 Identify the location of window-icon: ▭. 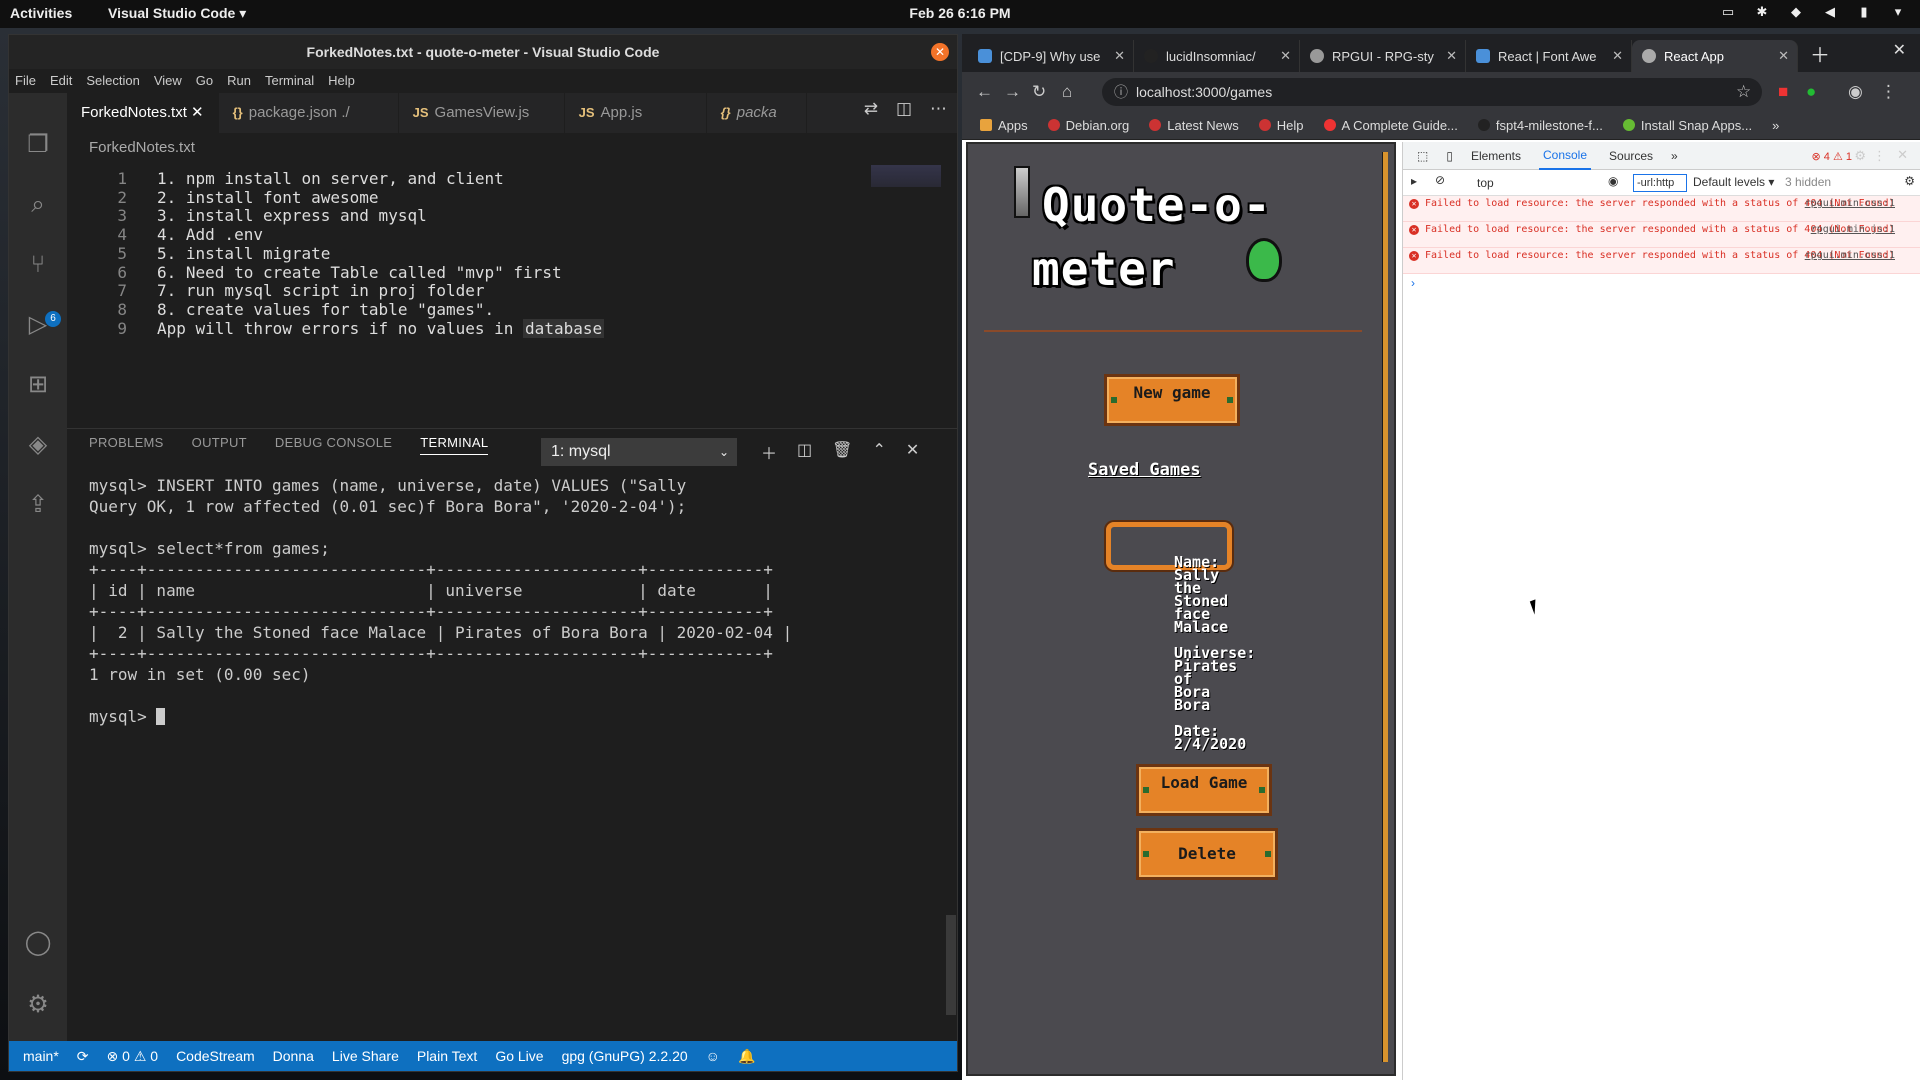
(1728, 12).